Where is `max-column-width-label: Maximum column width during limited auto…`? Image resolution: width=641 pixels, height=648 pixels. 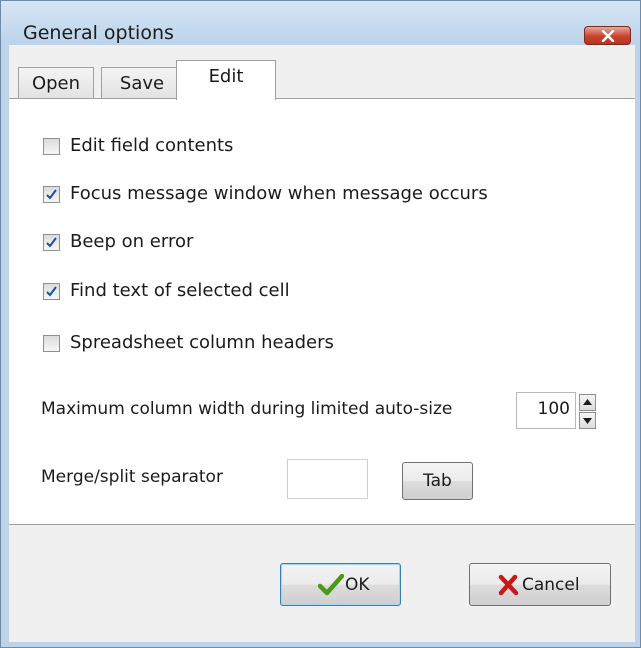 max-column-width-label: Maximum column width during limited auto… is located at coordinates (247, 409).